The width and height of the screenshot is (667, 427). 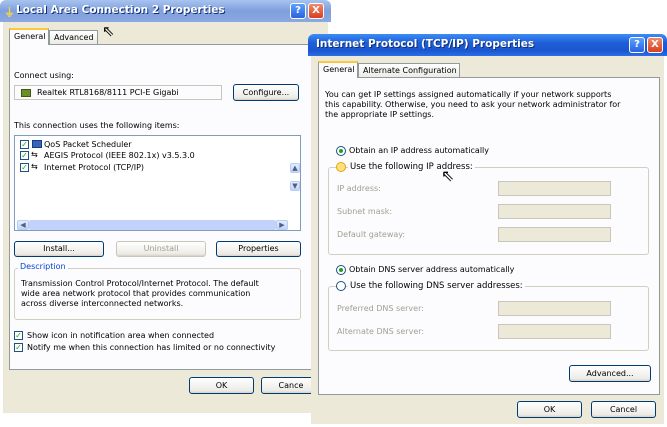 What do you see at coordinates (341, 151) in the screenshot?
I see `obtain-ip-auto-radio` at bounding box center [341, 151].